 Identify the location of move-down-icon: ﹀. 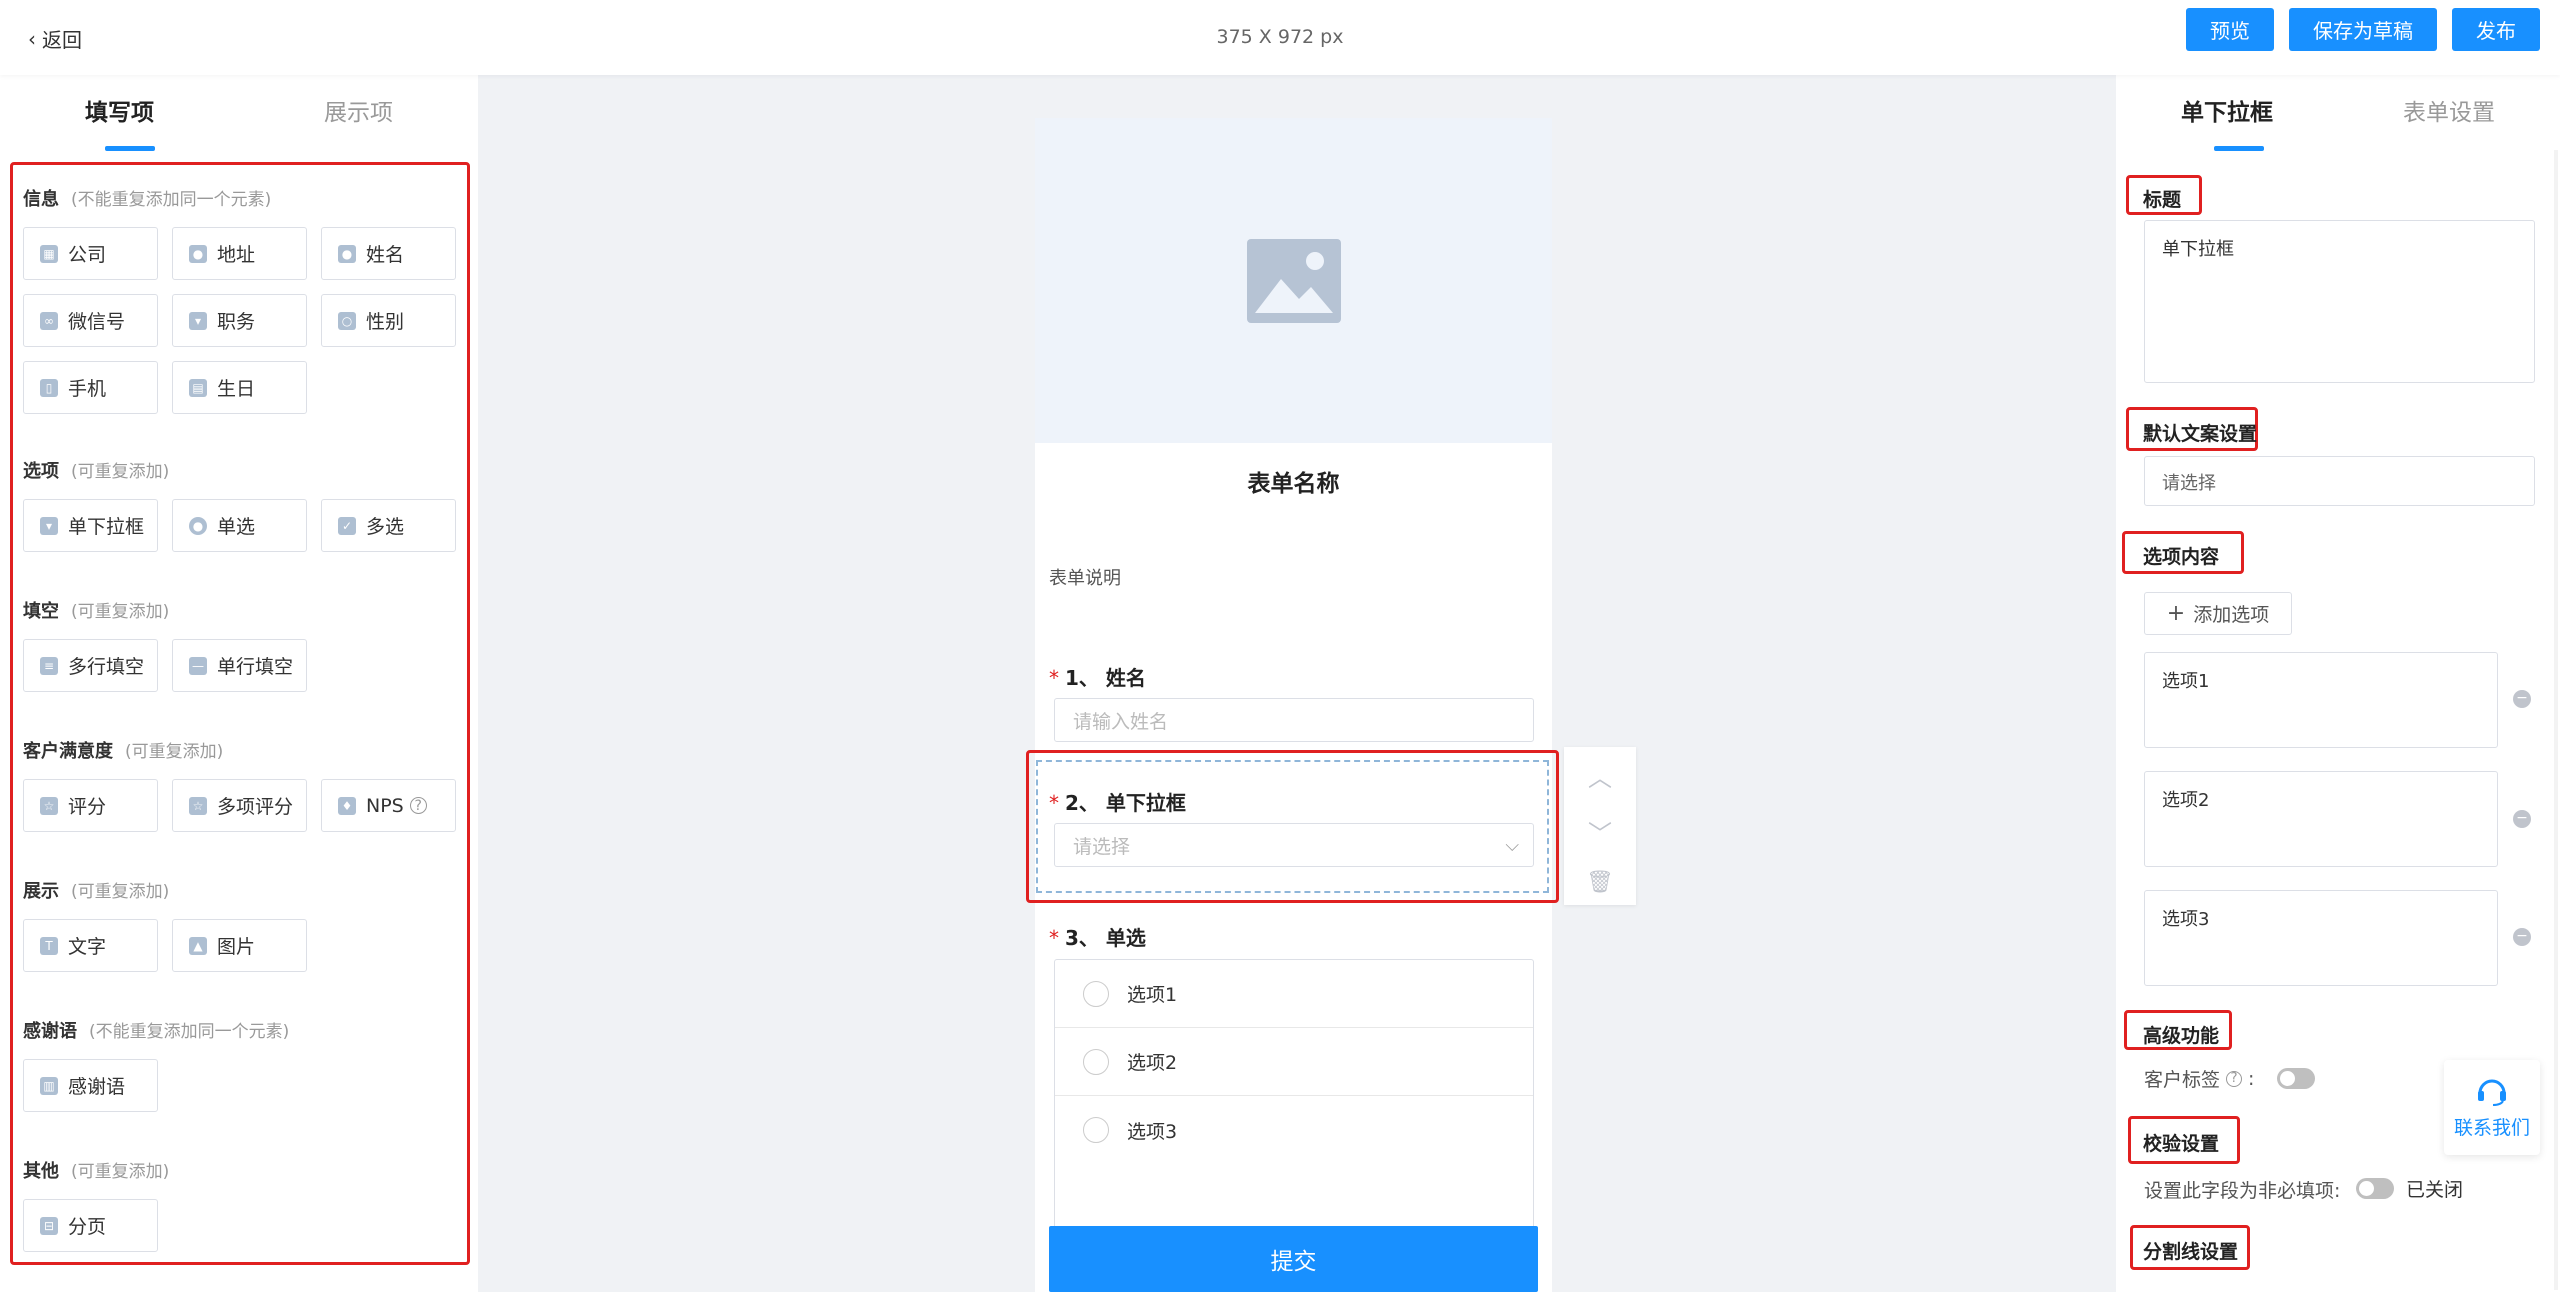
(1600, 831).